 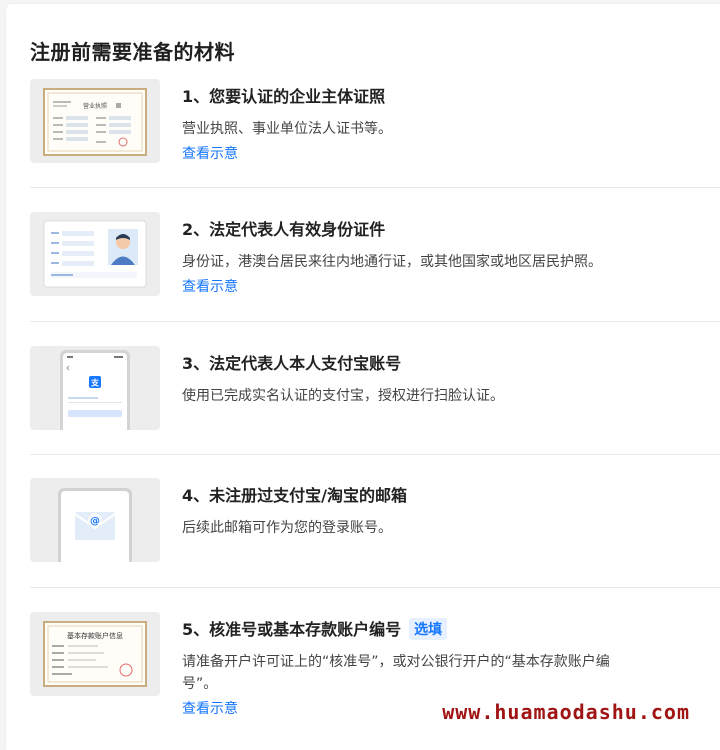 I want to click on list-item-alipay-account: 支 3、法定代表人本人支付宝账号 使用已完成实名认证的支付宝，授权进行扫脸认证。, so click(x=375, y=391).